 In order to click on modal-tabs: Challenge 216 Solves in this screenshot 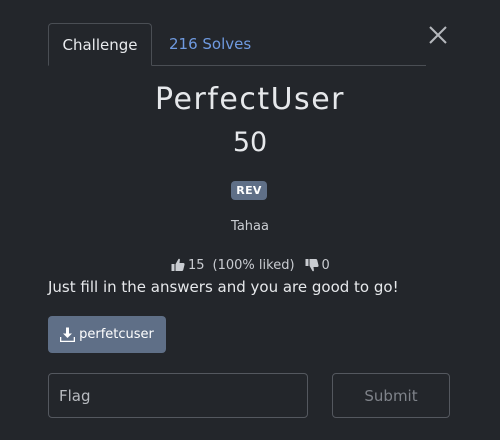, I will do `click(237, 44)`.